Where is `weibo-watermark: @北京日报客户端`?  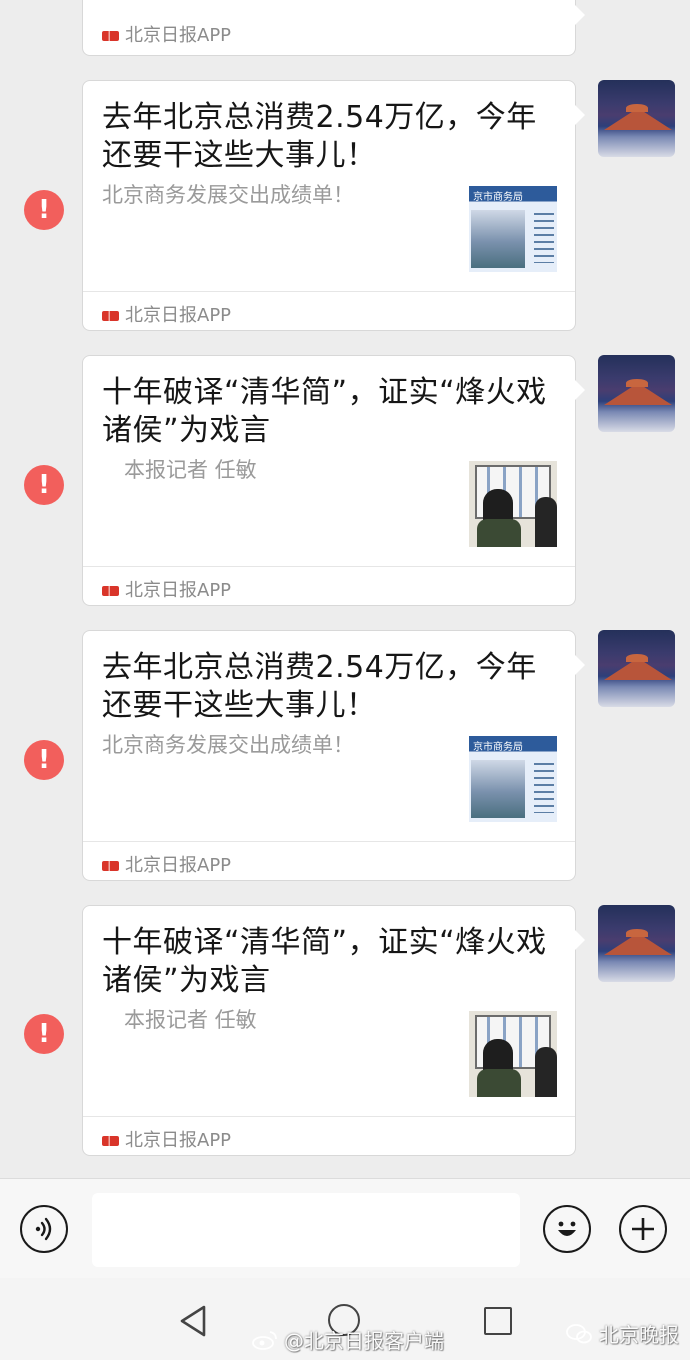 weibo-watermark: @北京日报客户端 is located at coordinates (348, 1339).